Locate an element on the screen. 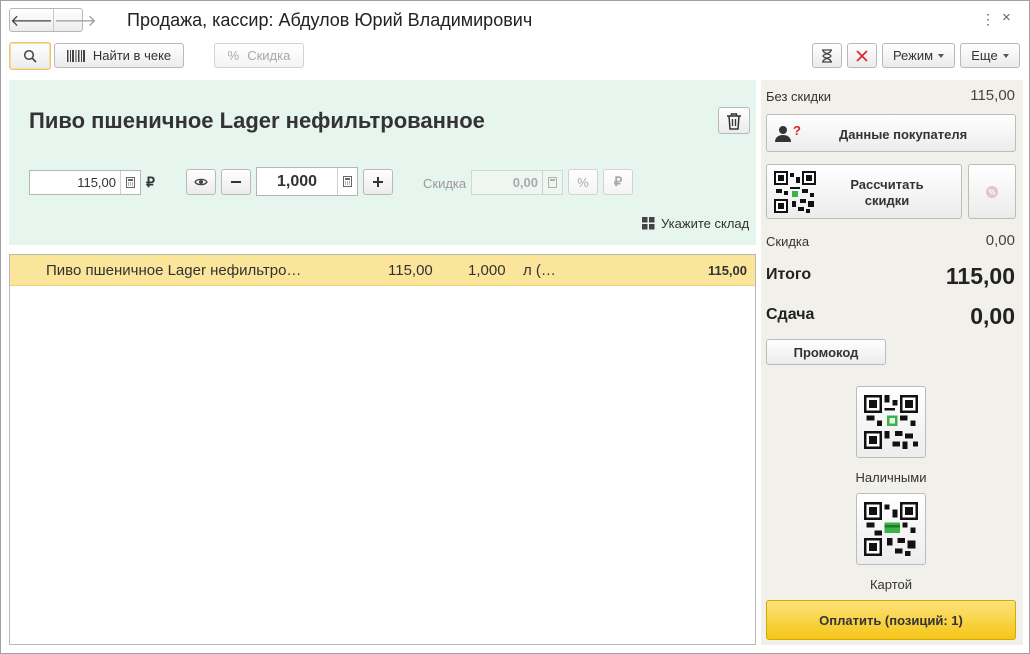  pay-cash-label: Наличными is located at coordinates (891, 477).